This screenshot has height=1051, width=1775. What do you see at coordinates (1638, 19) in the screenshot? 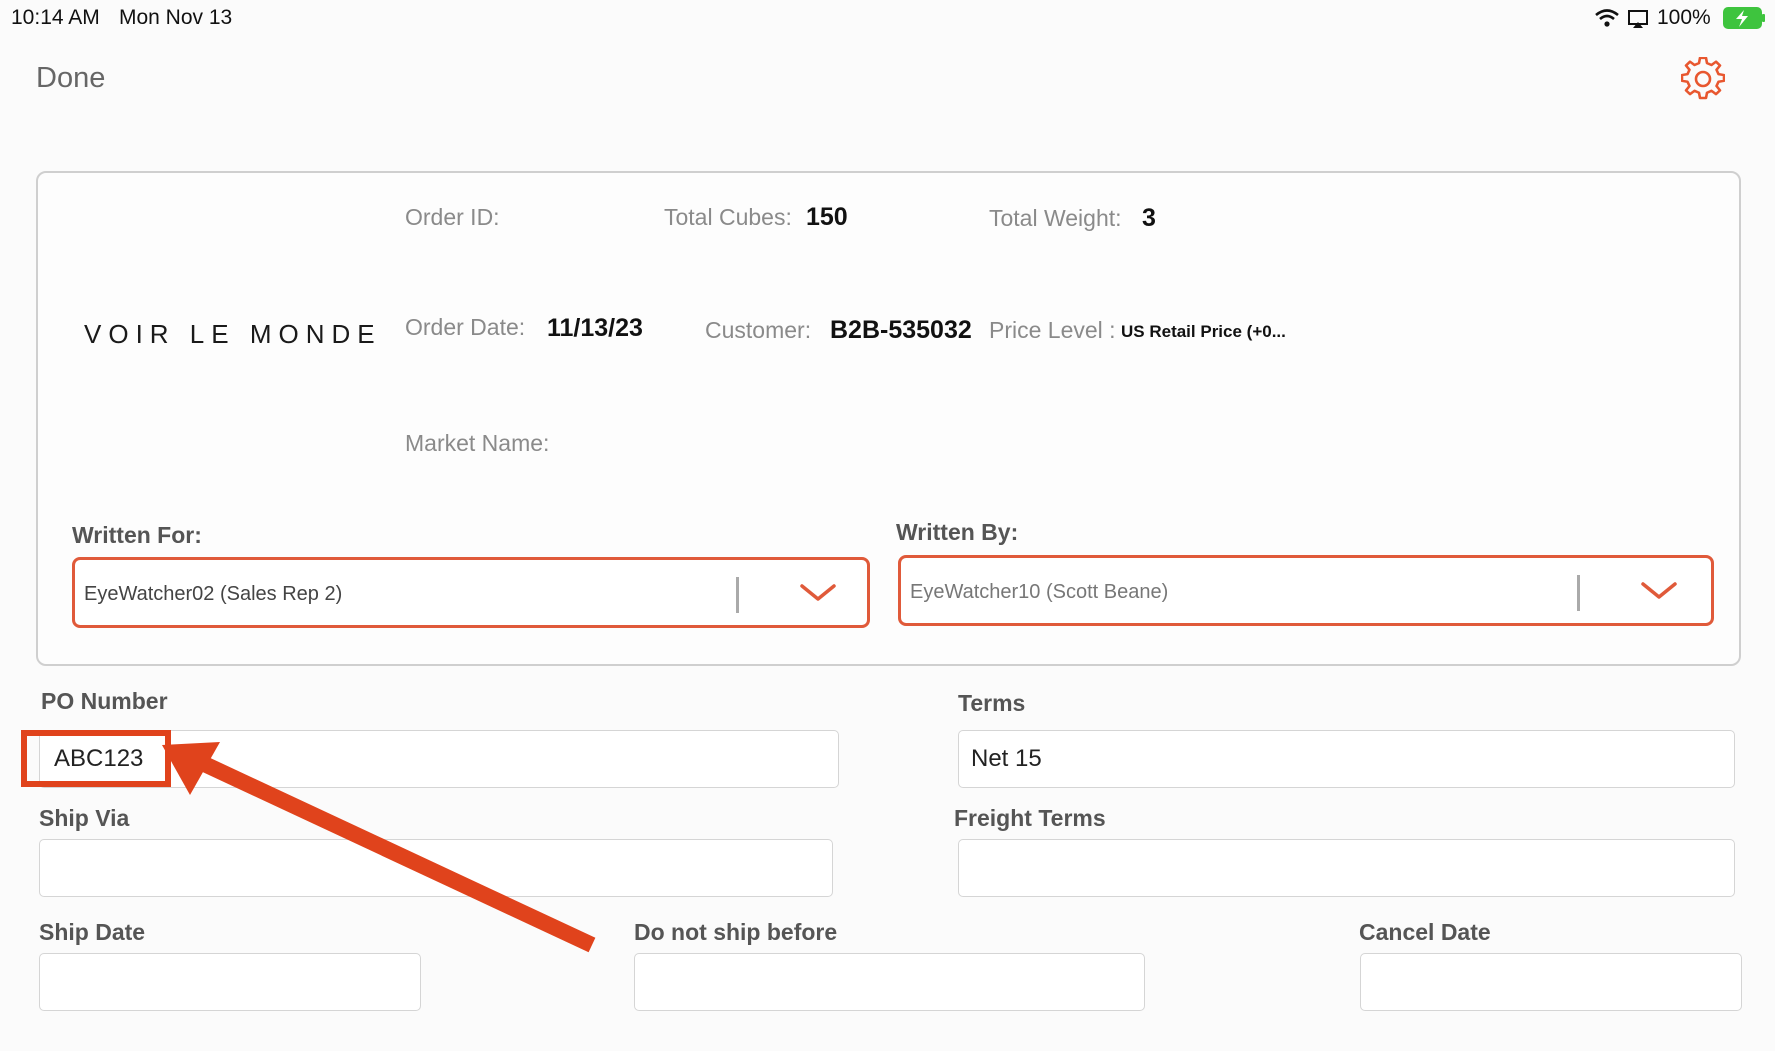
I see `screen-mirror-icon` at bounding box center [1638, 19].